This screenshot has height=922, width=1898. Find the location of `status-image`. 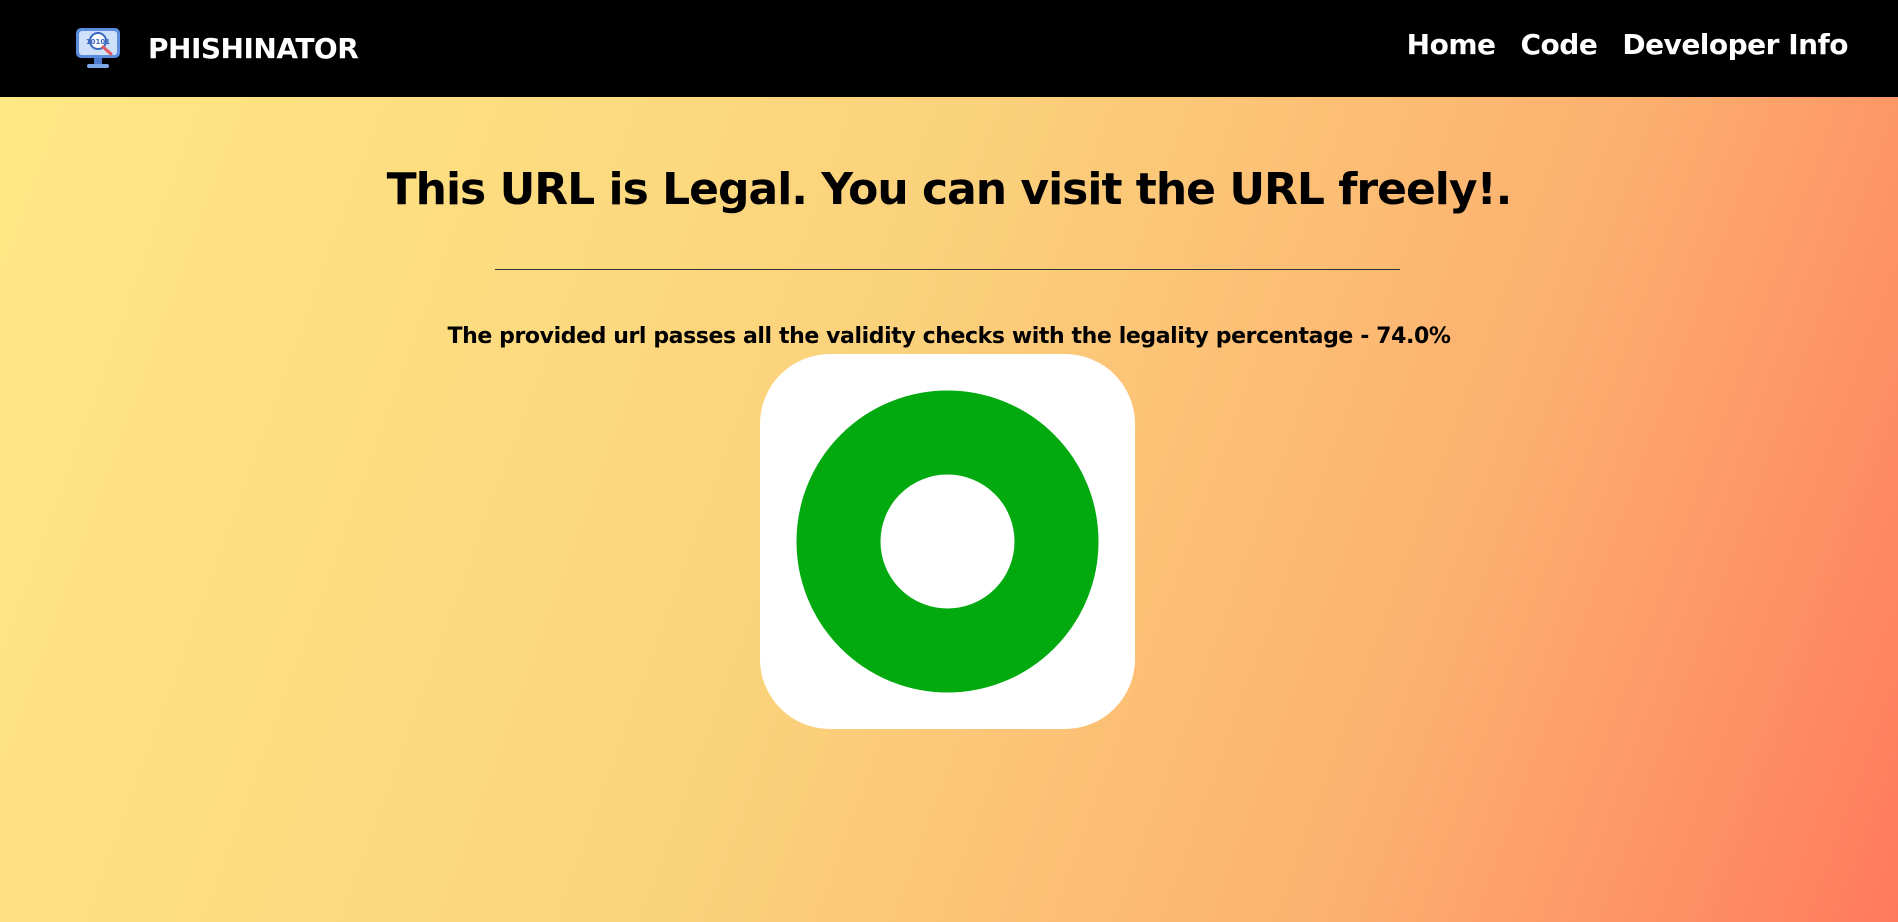

status-image is located at coordinates (947, 541).